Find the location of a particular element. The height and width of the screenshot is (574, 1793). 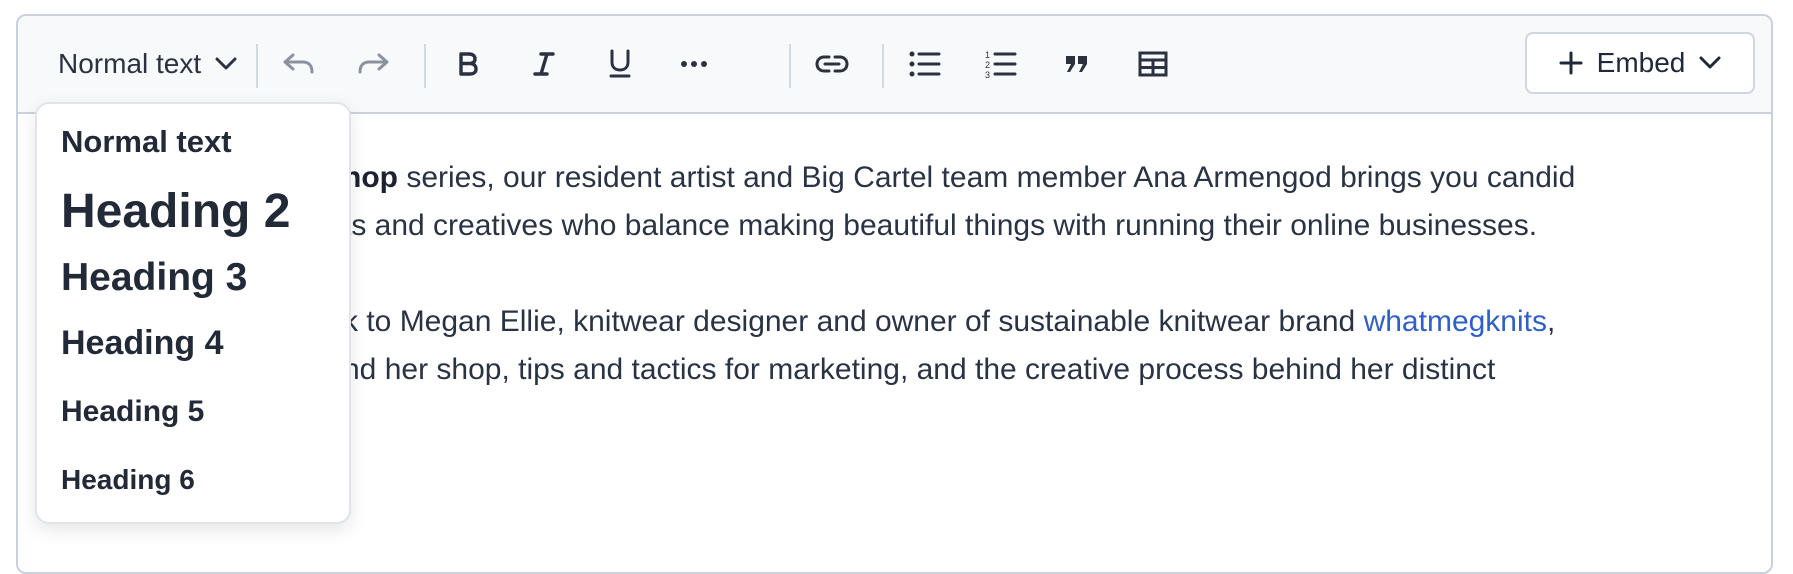

dropdown-item-heading-5: Heading 5 is located at coordinates (132, 412).